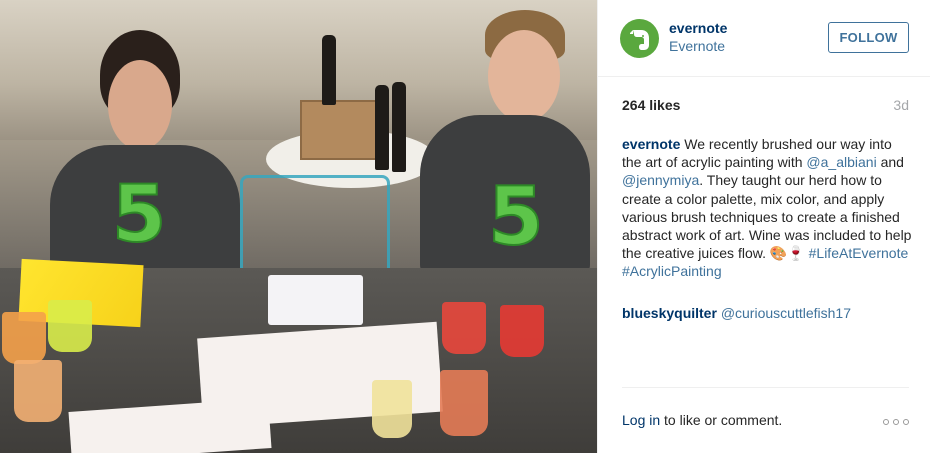 The width and height of the screenshot is (930, 453). What do you see at coordinates (641, 420) in the screenshot?
I see `login-link: Log in` at bounding box center [641, 420].